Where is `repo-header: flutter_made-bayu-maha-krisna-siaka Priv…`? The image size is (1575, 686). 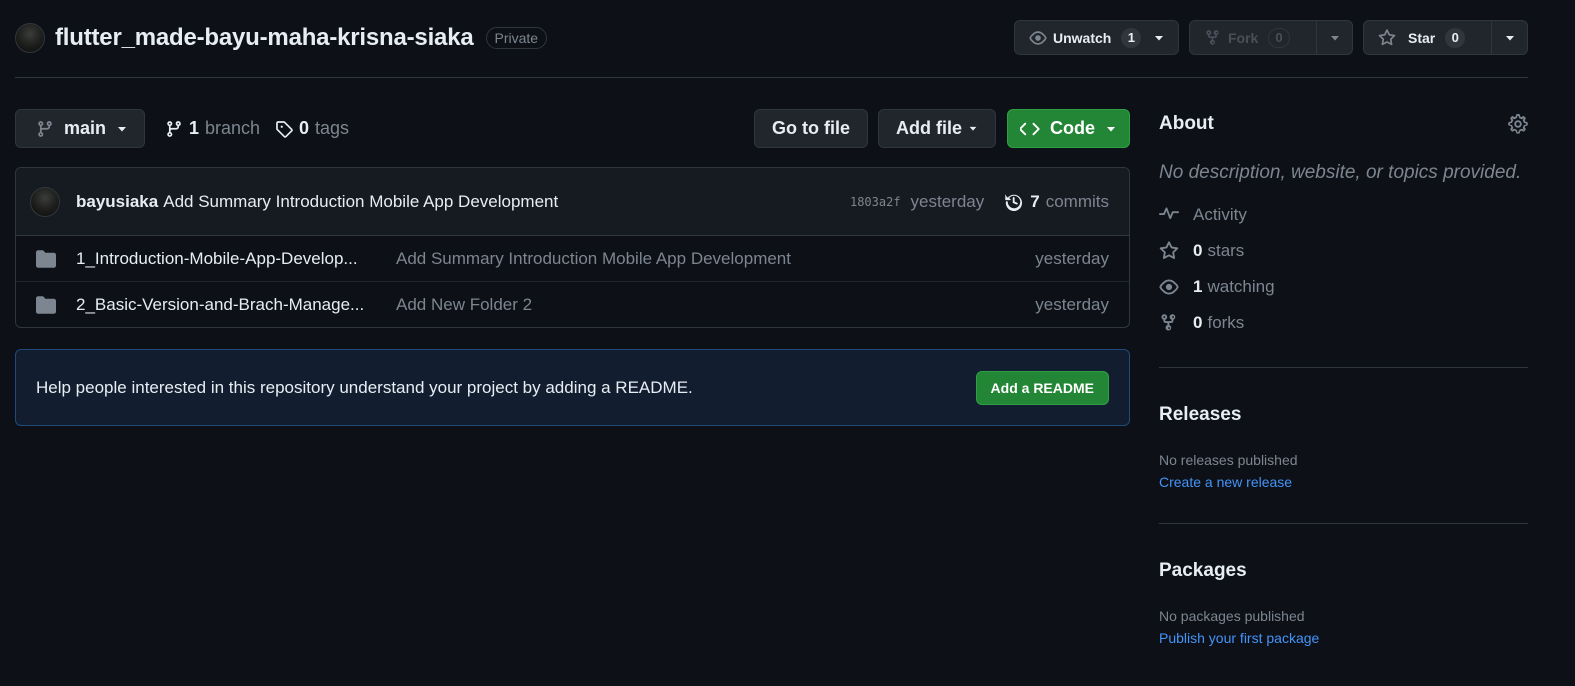
repo-header: flutter_made-bayu-maha-krisna-siaka Priv… is located at coordinates (771, 40).